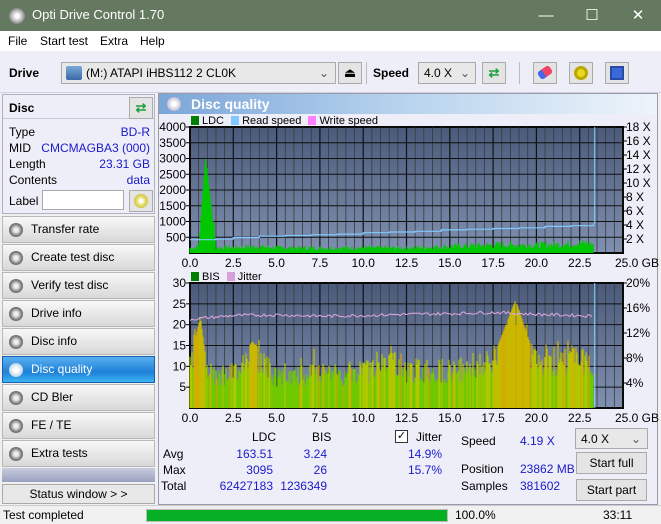 The height and width of the screenshot is (524, 661). Describe the element at coordinates (638, 283) in the screenshot. I see `y-right-tick-label: 20%` at that location.